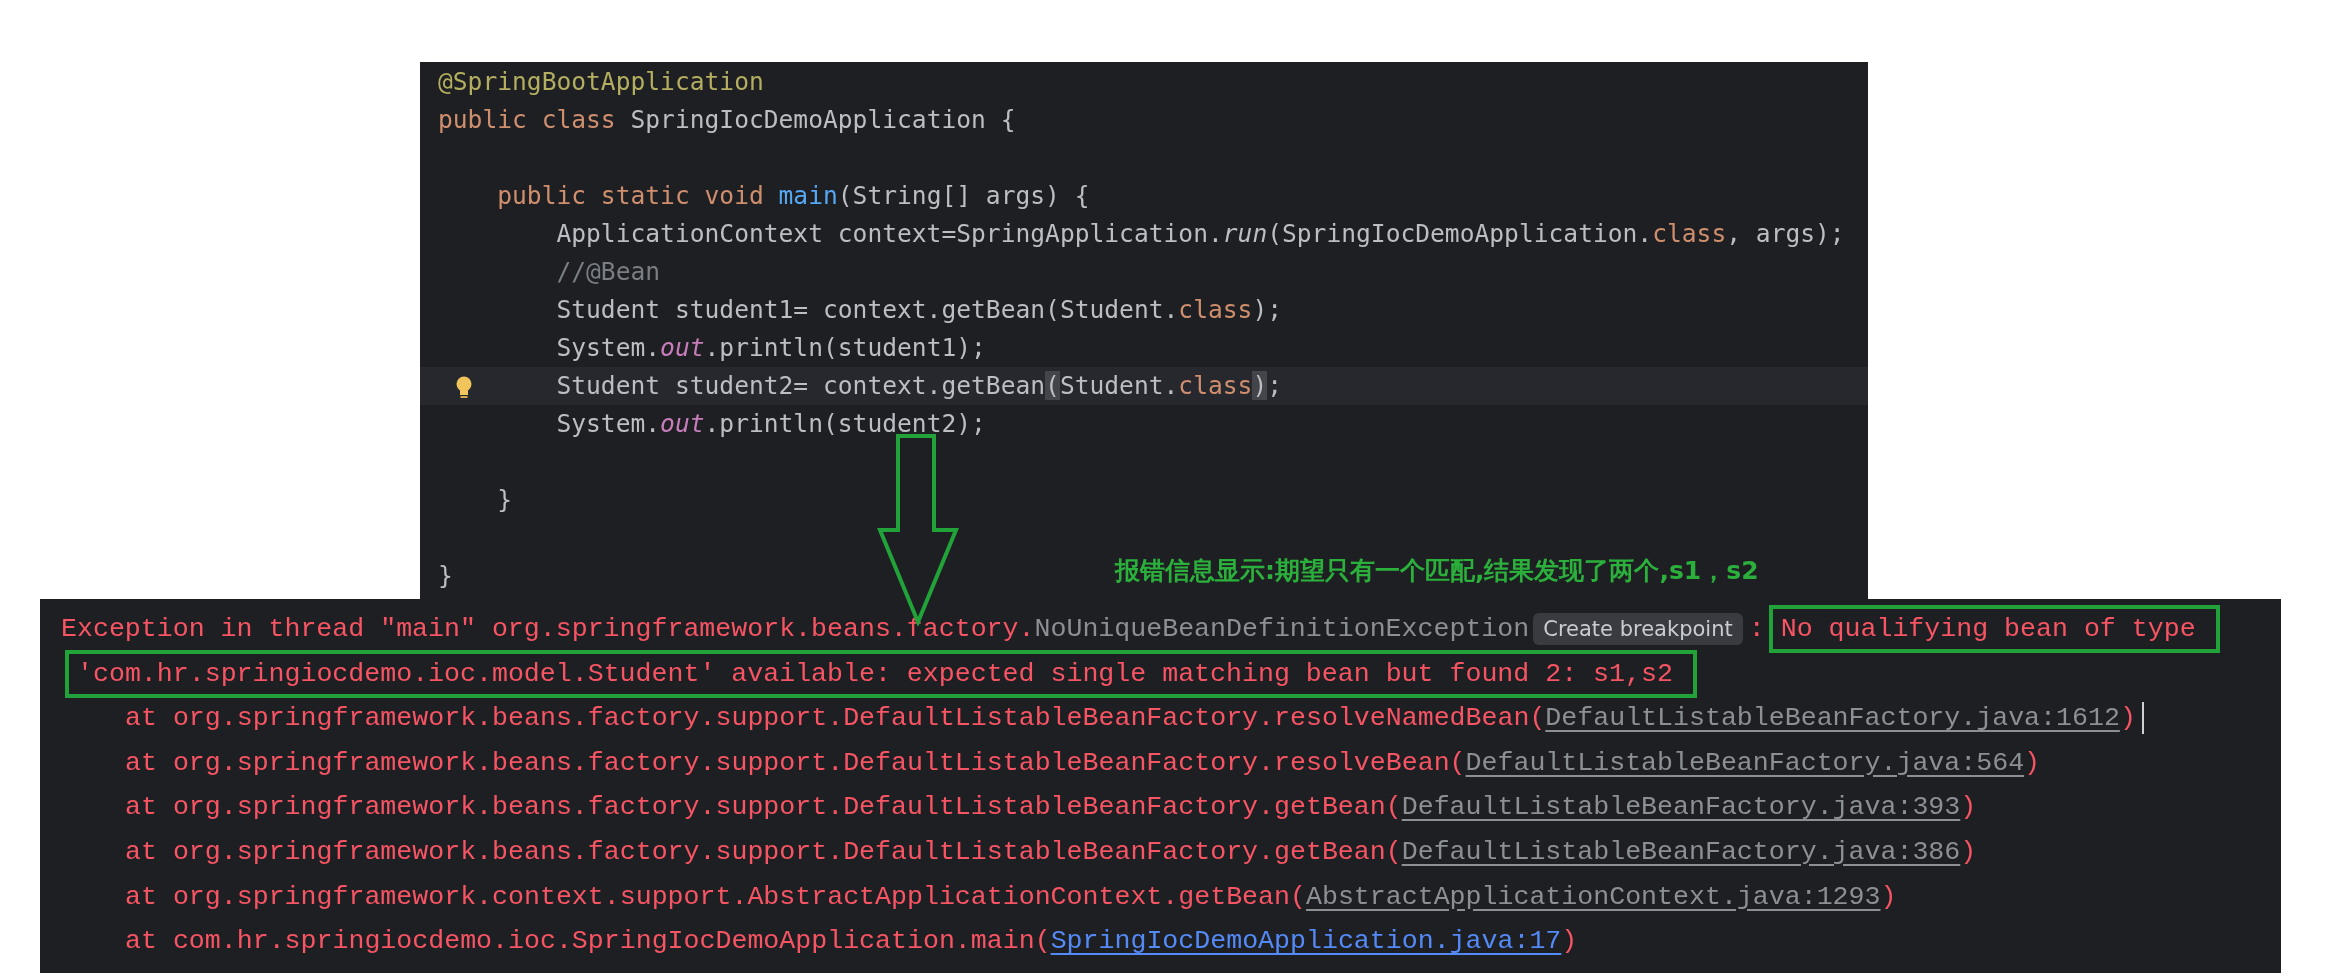  I want to click on code-line: System.out.println(student1);, so click(770, 347).